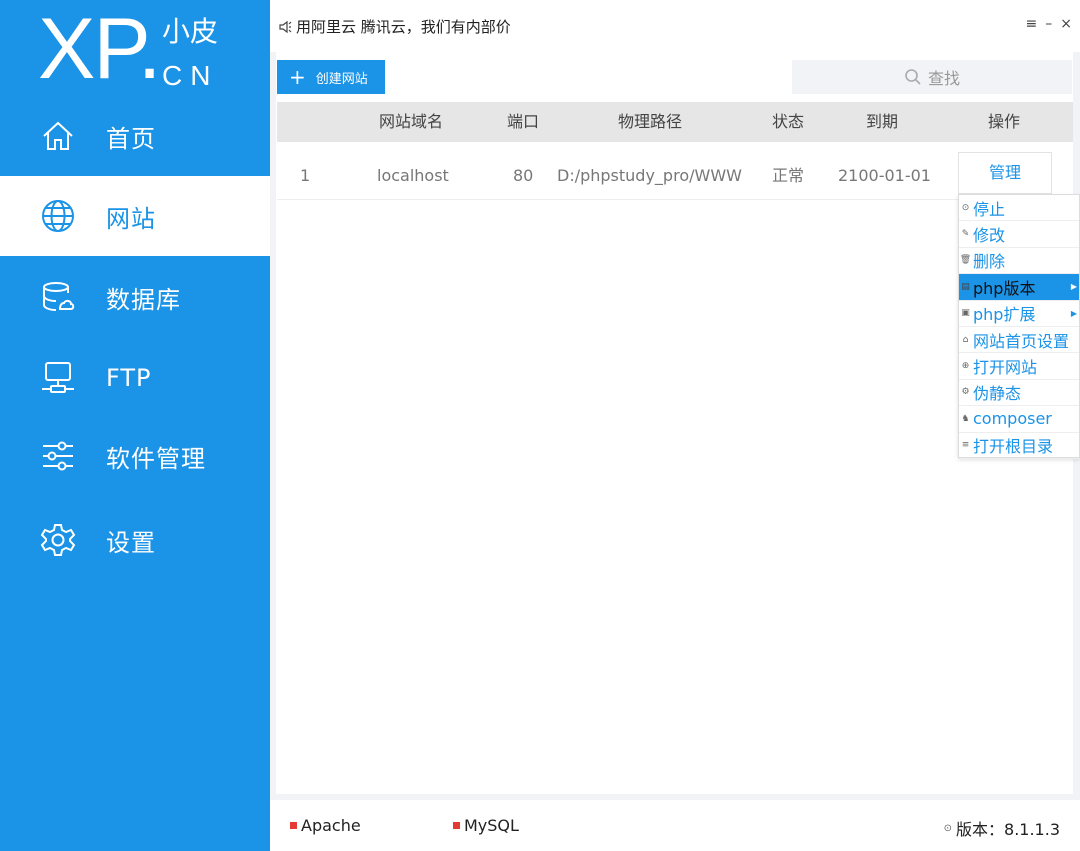  I want to click on menu-item-composer: ♞ composer, so click(1019, 419).